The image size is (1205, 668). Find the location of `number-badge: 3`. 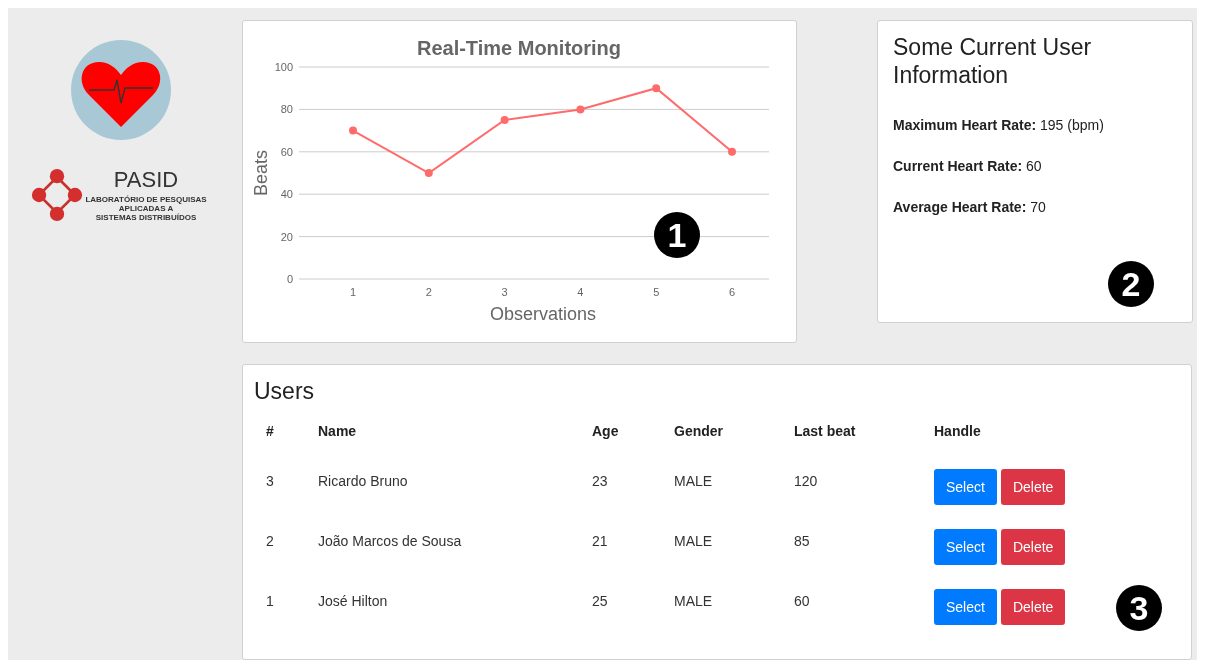

number-badge: 3 is located at coordinates (1139, 608).